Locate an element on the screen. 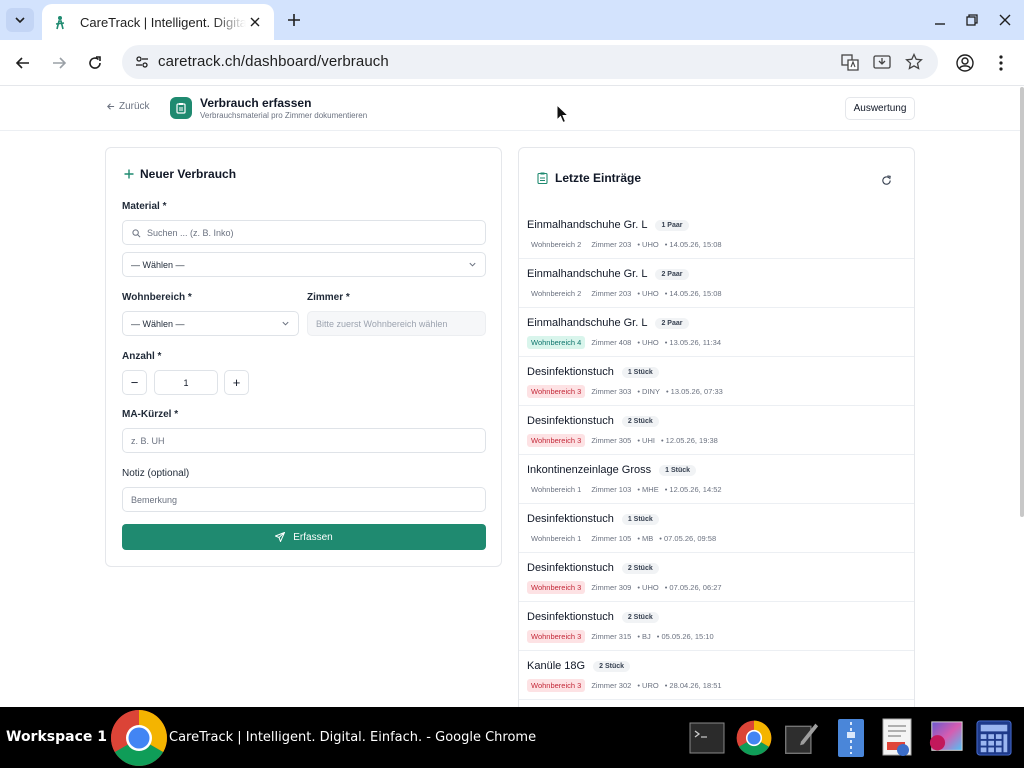 This screenshot has width=1024, height=768. material-search-input: Suchen ... (z. B. Inko) is located at coordinates (304, 232).